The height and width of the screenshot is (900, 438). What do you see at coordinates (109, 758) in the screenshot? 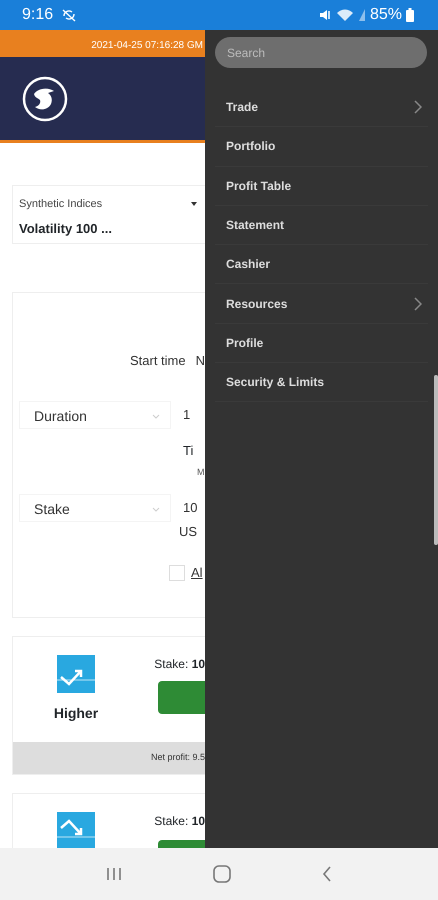
I see `net-profit-bar: Net profit: 9.5` at bounding box center [109, 758].